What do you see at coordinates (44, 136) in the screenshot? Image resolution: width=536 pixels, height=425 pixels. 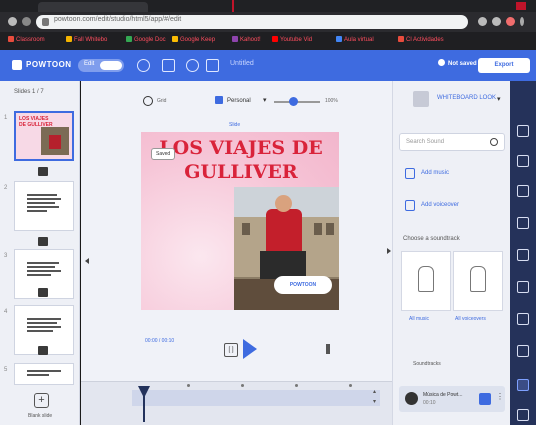 I see `slide-thumbnail: LOS VIAJES DE GULLIVER` at bounding box center [44, 136].